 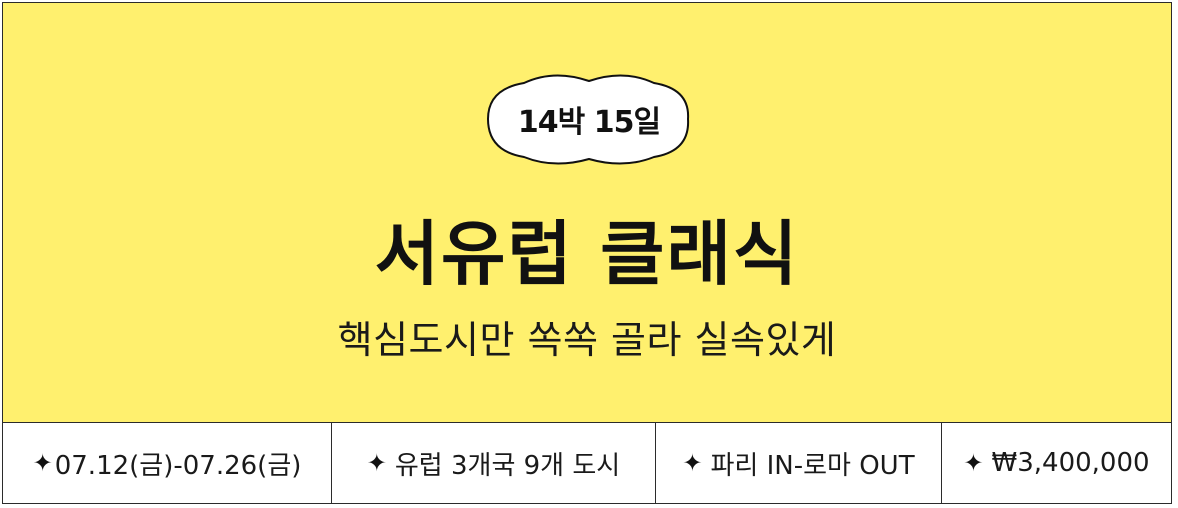 I want to click on page-title: 서유럽 클래식, so click(x=587, y=254).